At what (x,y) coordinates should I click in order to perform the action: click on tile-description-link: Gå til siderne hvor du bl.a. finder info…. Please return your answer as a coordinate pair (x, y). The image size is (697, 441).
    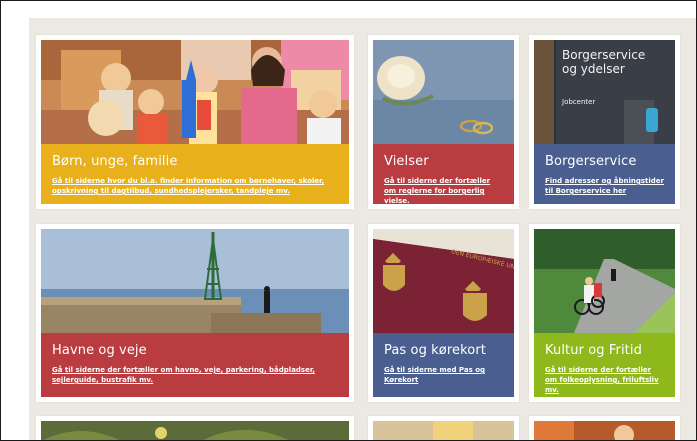
    Looking at the image, I should click on (195, 186).